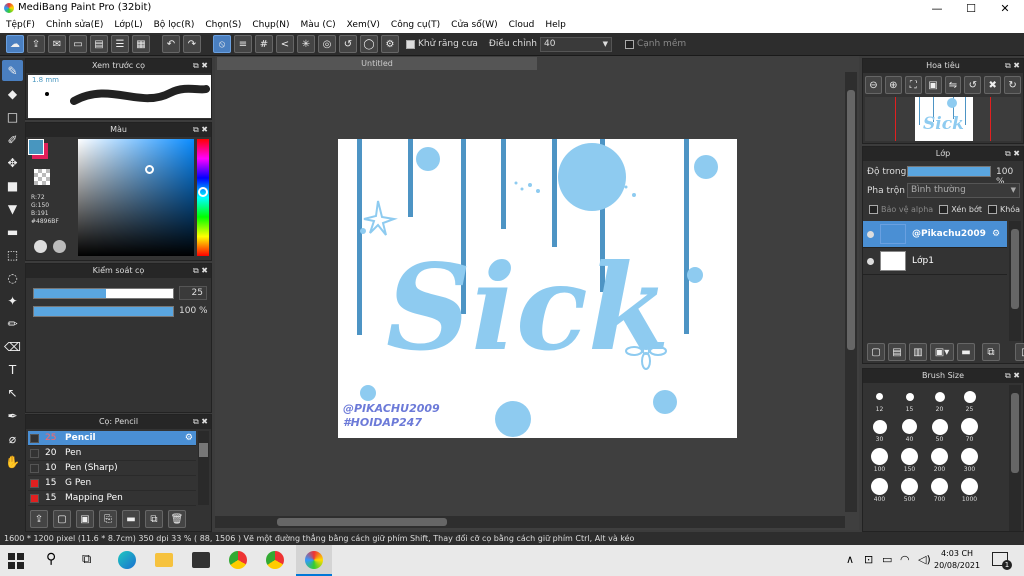 The image size is (1024, 576). I want to click on radial-snap-icon: ✳, so click(306, 44).